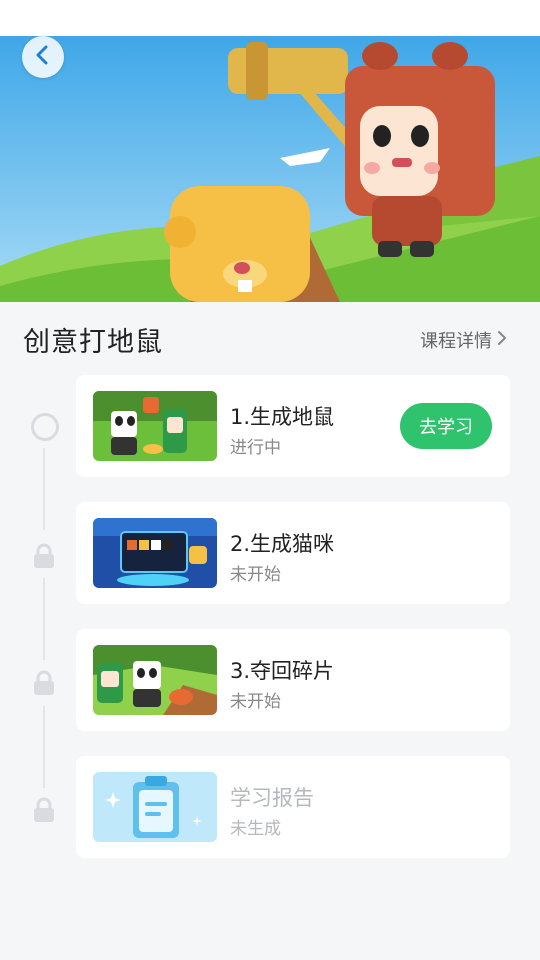 The width and height of the screenshot is (540, 960). I want to click on lesson-status: 进行中, so click(255, 448).